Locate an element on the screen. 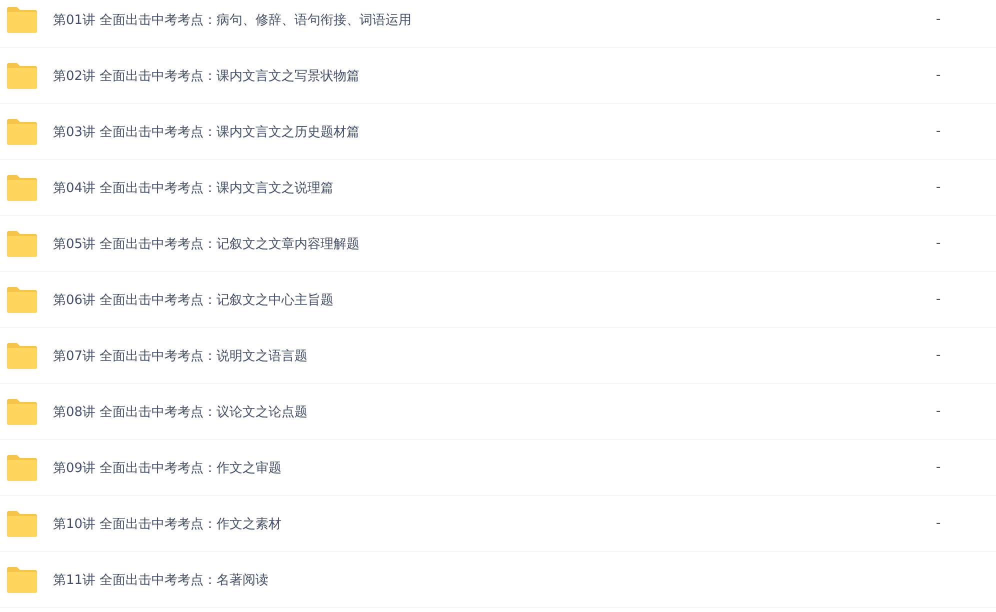  file-name: 第01讲 全面出击中考考点：病句、修辞、语句衔接、词语运用 is located at coordinates (494, 19).